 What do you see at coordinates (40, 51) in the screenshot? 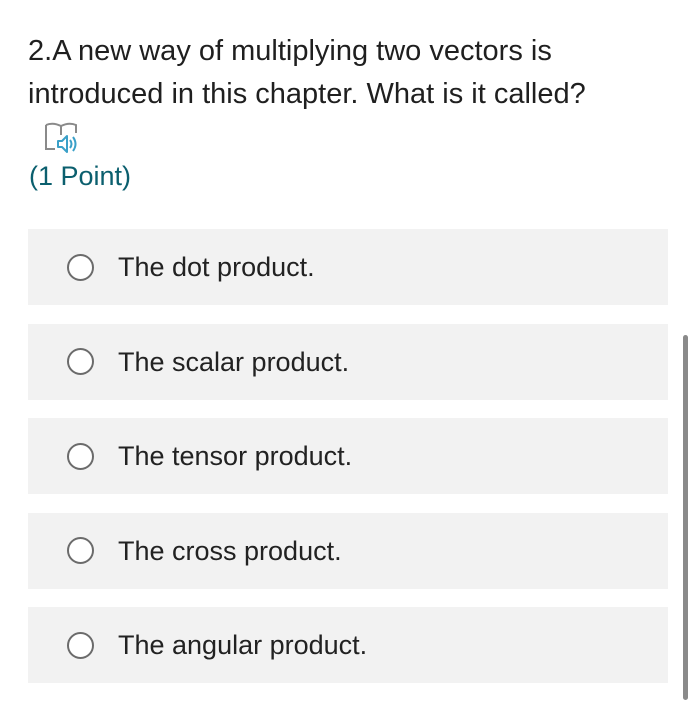
I see `question-number: 2.` at bounding box center [40, 51].